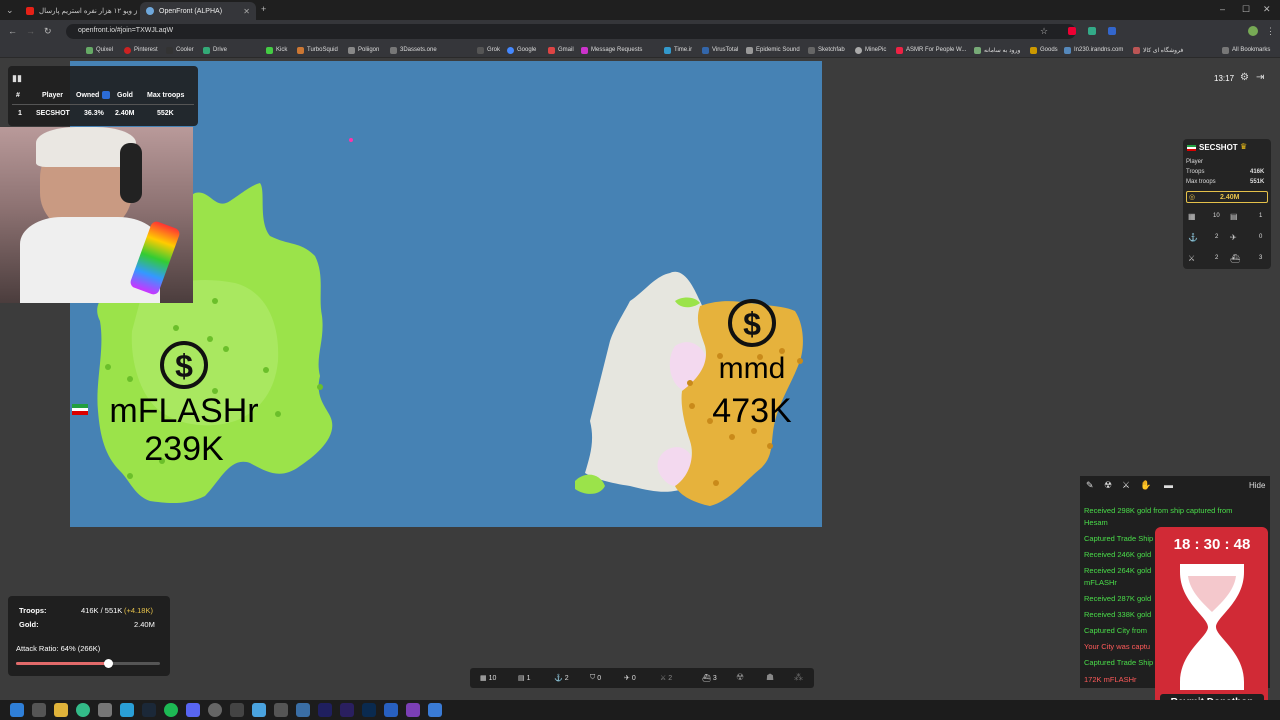  Describe the element at coordinates (276, 50) in the screenshot. I see `bookmark-item: Kick` at that location.